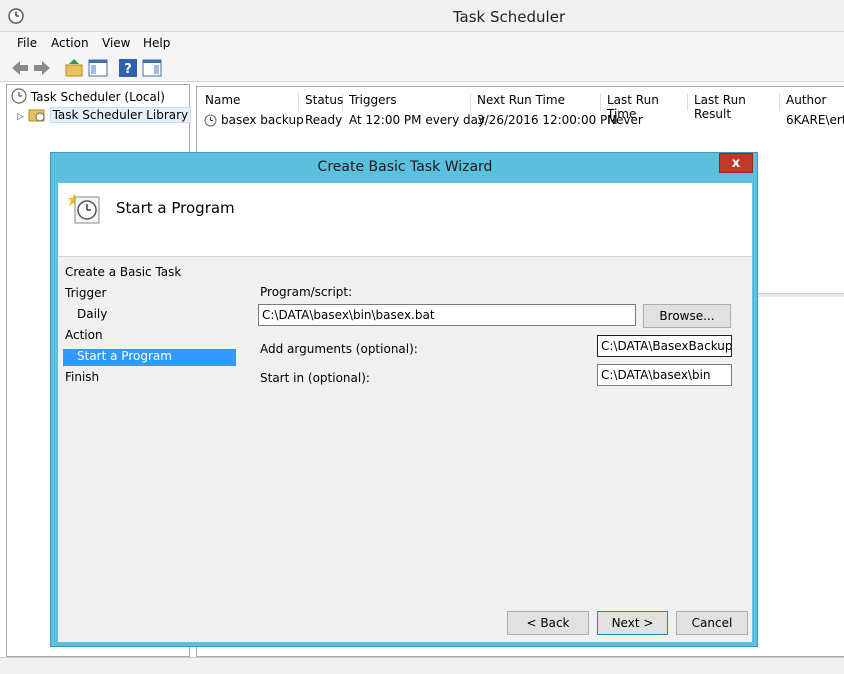 The width and height of the screenshot is (844, 674). Describe the element at coordinates (20, 68) in the screenshot. I see `back-arrow-icon` at that location.